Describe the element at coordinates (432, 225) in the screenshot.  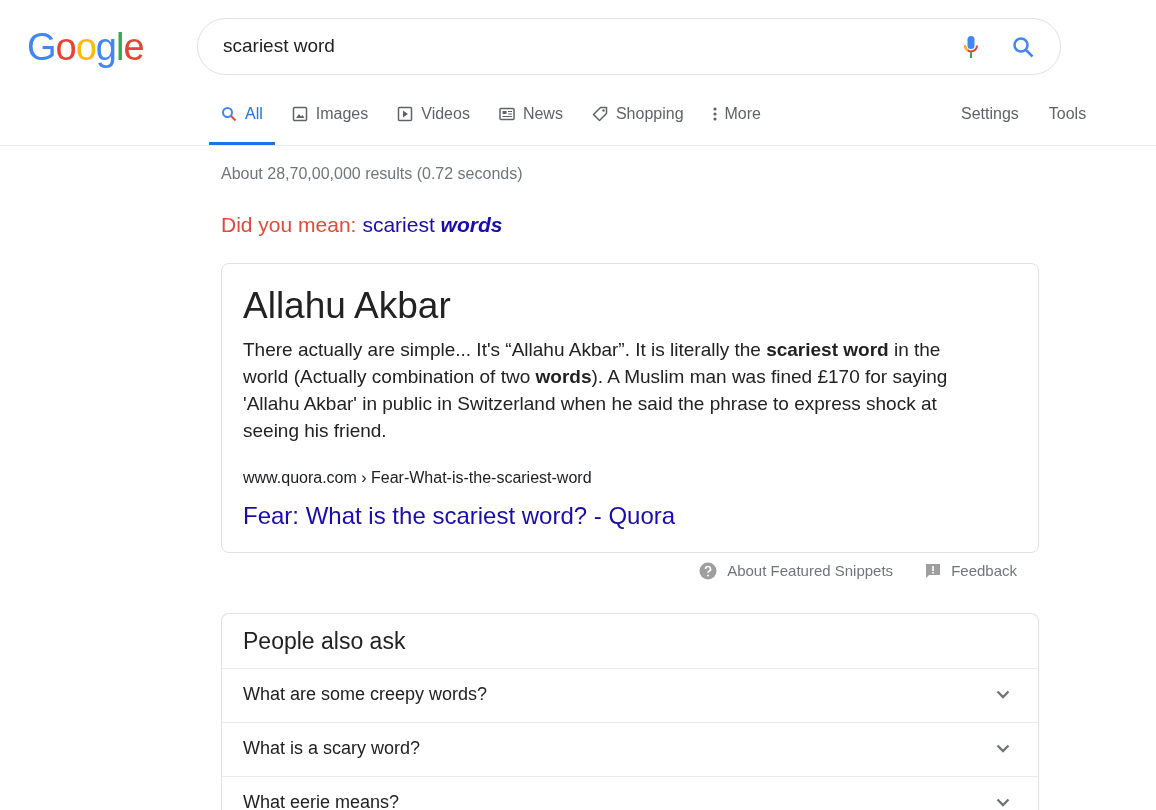
I see `suggestion-link: scariest words` at that location.